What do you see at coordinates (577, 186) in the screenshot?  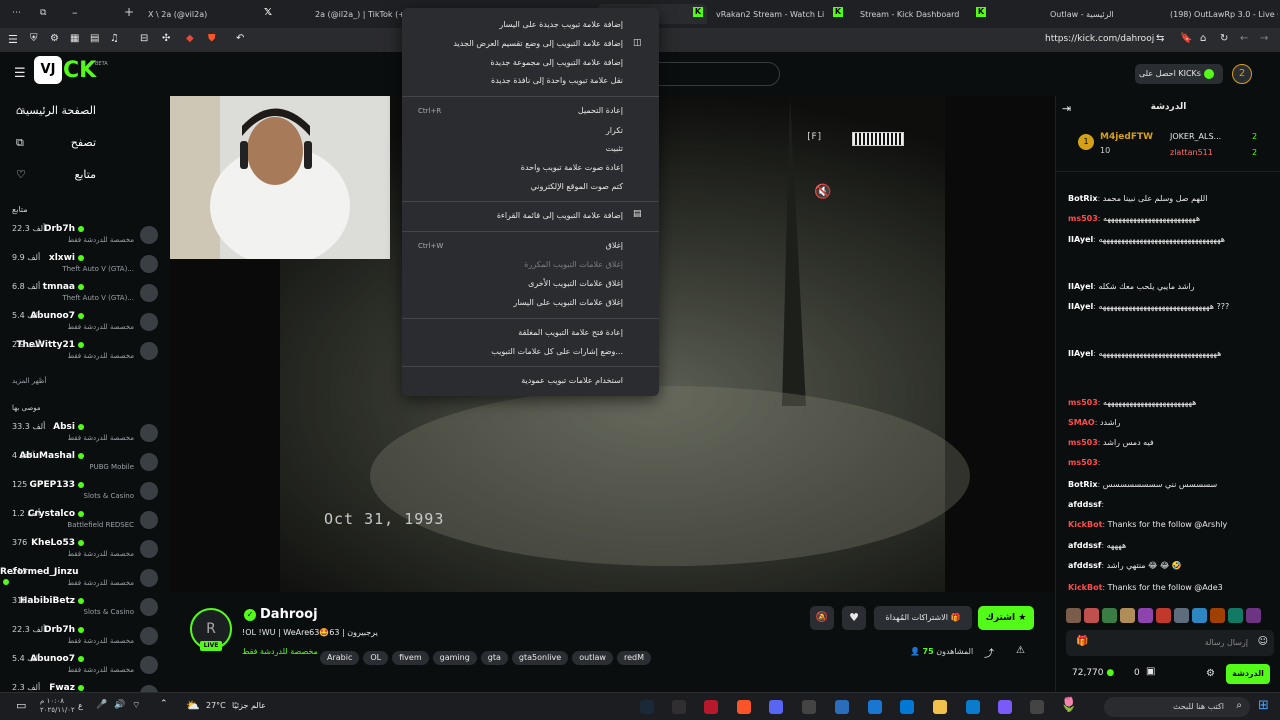 I see `context-menu-item: كتم صوت الموقع الإلكتروني` at bounding box center [577, 186].